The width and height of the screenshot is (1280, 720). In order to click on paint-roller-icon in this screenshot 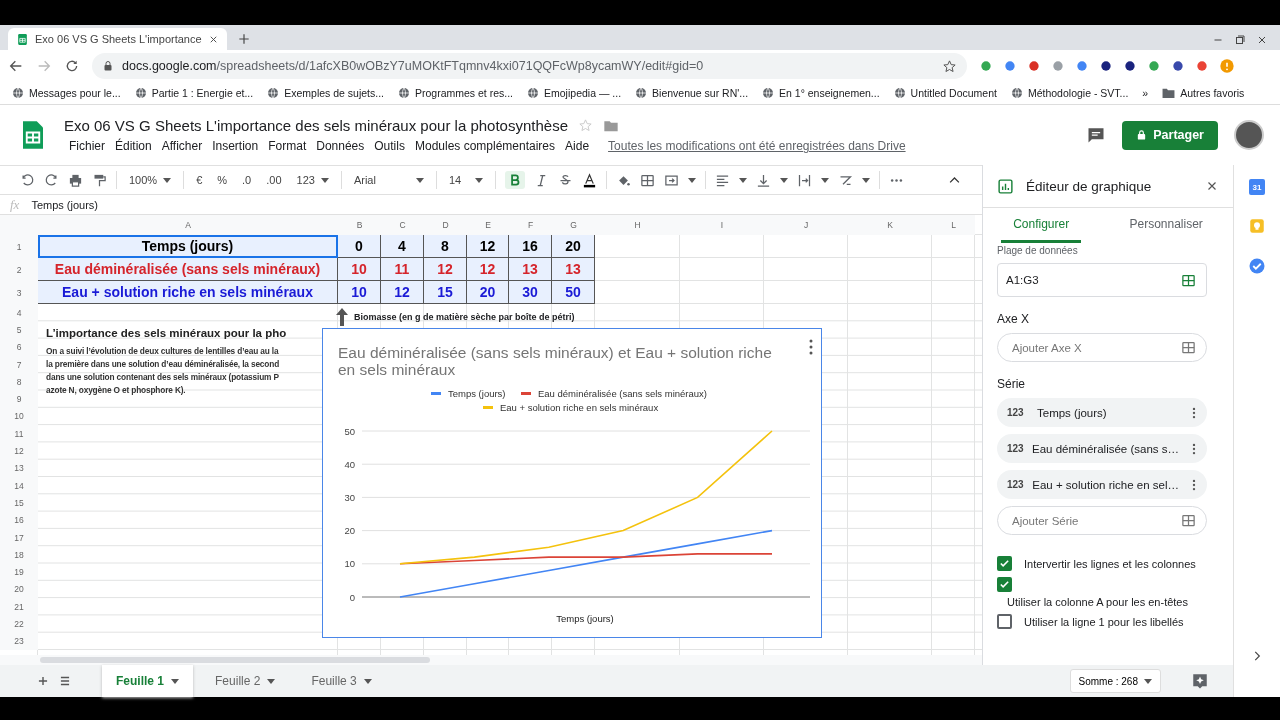, I will do `click(99, 180)`.